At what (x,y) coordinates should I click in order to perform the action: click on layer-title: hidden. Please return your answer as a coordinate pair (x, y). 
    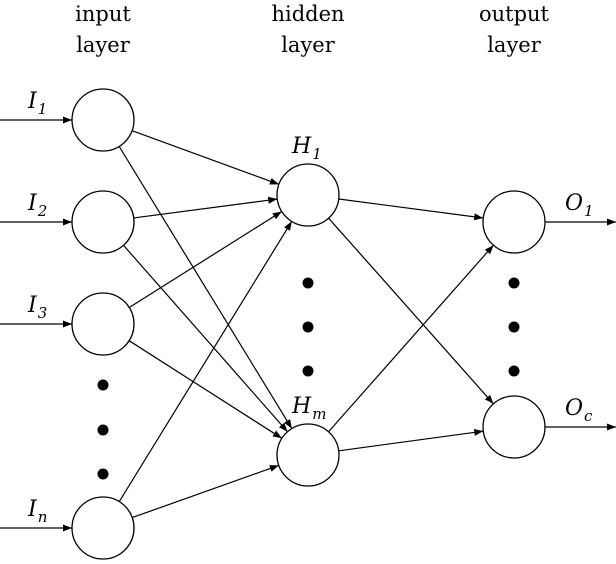
    Looking at the image, I should click on (307, 14).